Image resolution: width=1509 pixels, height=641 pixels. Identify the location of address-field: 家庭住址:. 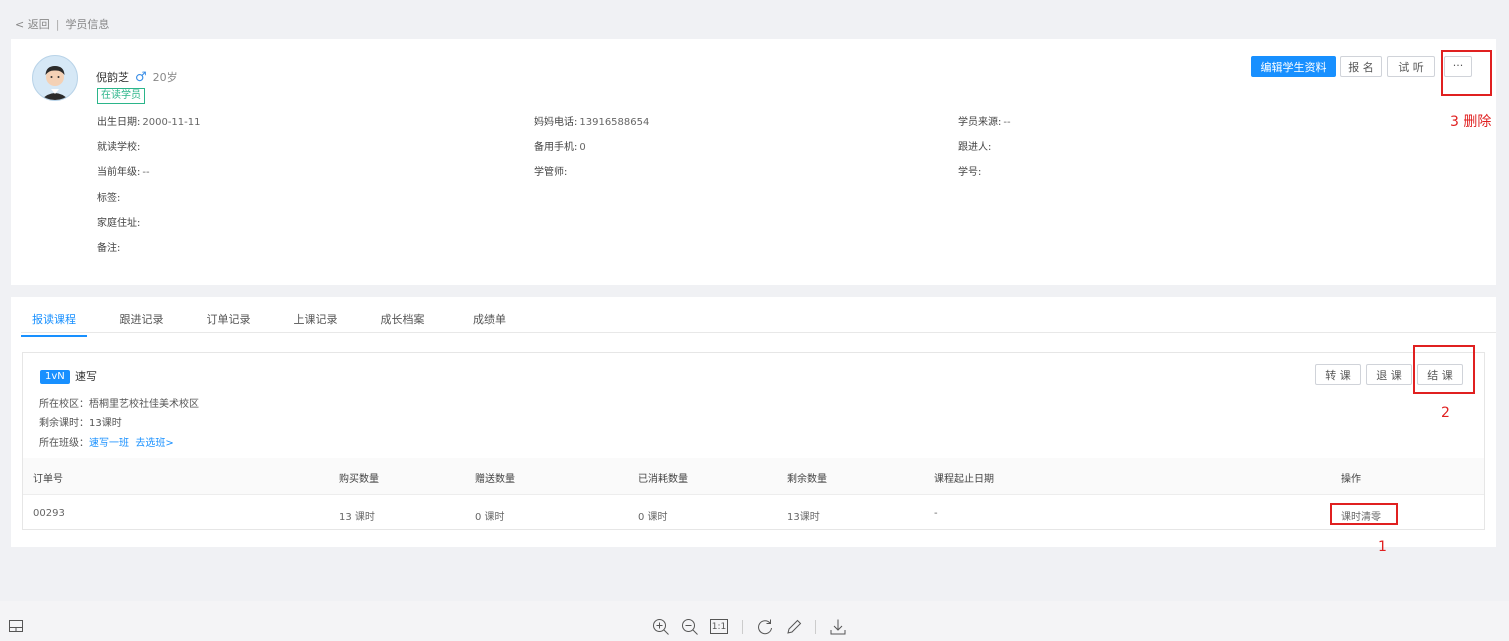
(119, 221).